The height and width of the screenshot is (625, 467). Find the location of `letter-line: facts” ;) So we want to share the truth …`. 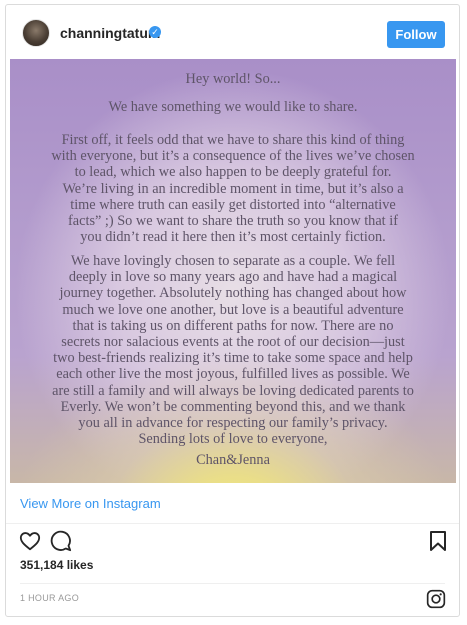

letter-line: facts” ;) So we want to share the truth … is located at coordinates (233, 221).